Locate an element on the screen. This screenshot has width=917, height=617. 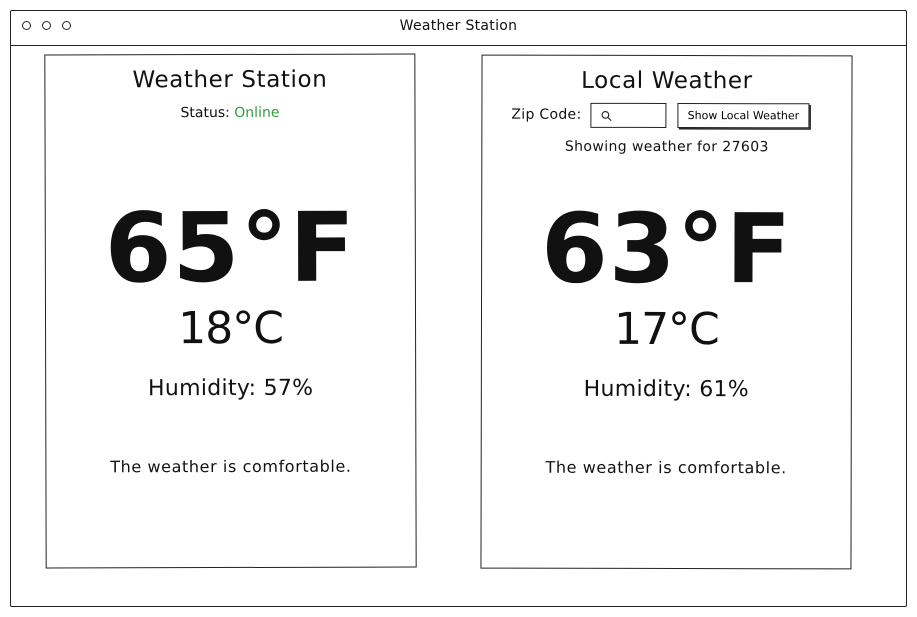
showing-weather-text: Showing weather for 27603 is located at coordinates (666, 147).